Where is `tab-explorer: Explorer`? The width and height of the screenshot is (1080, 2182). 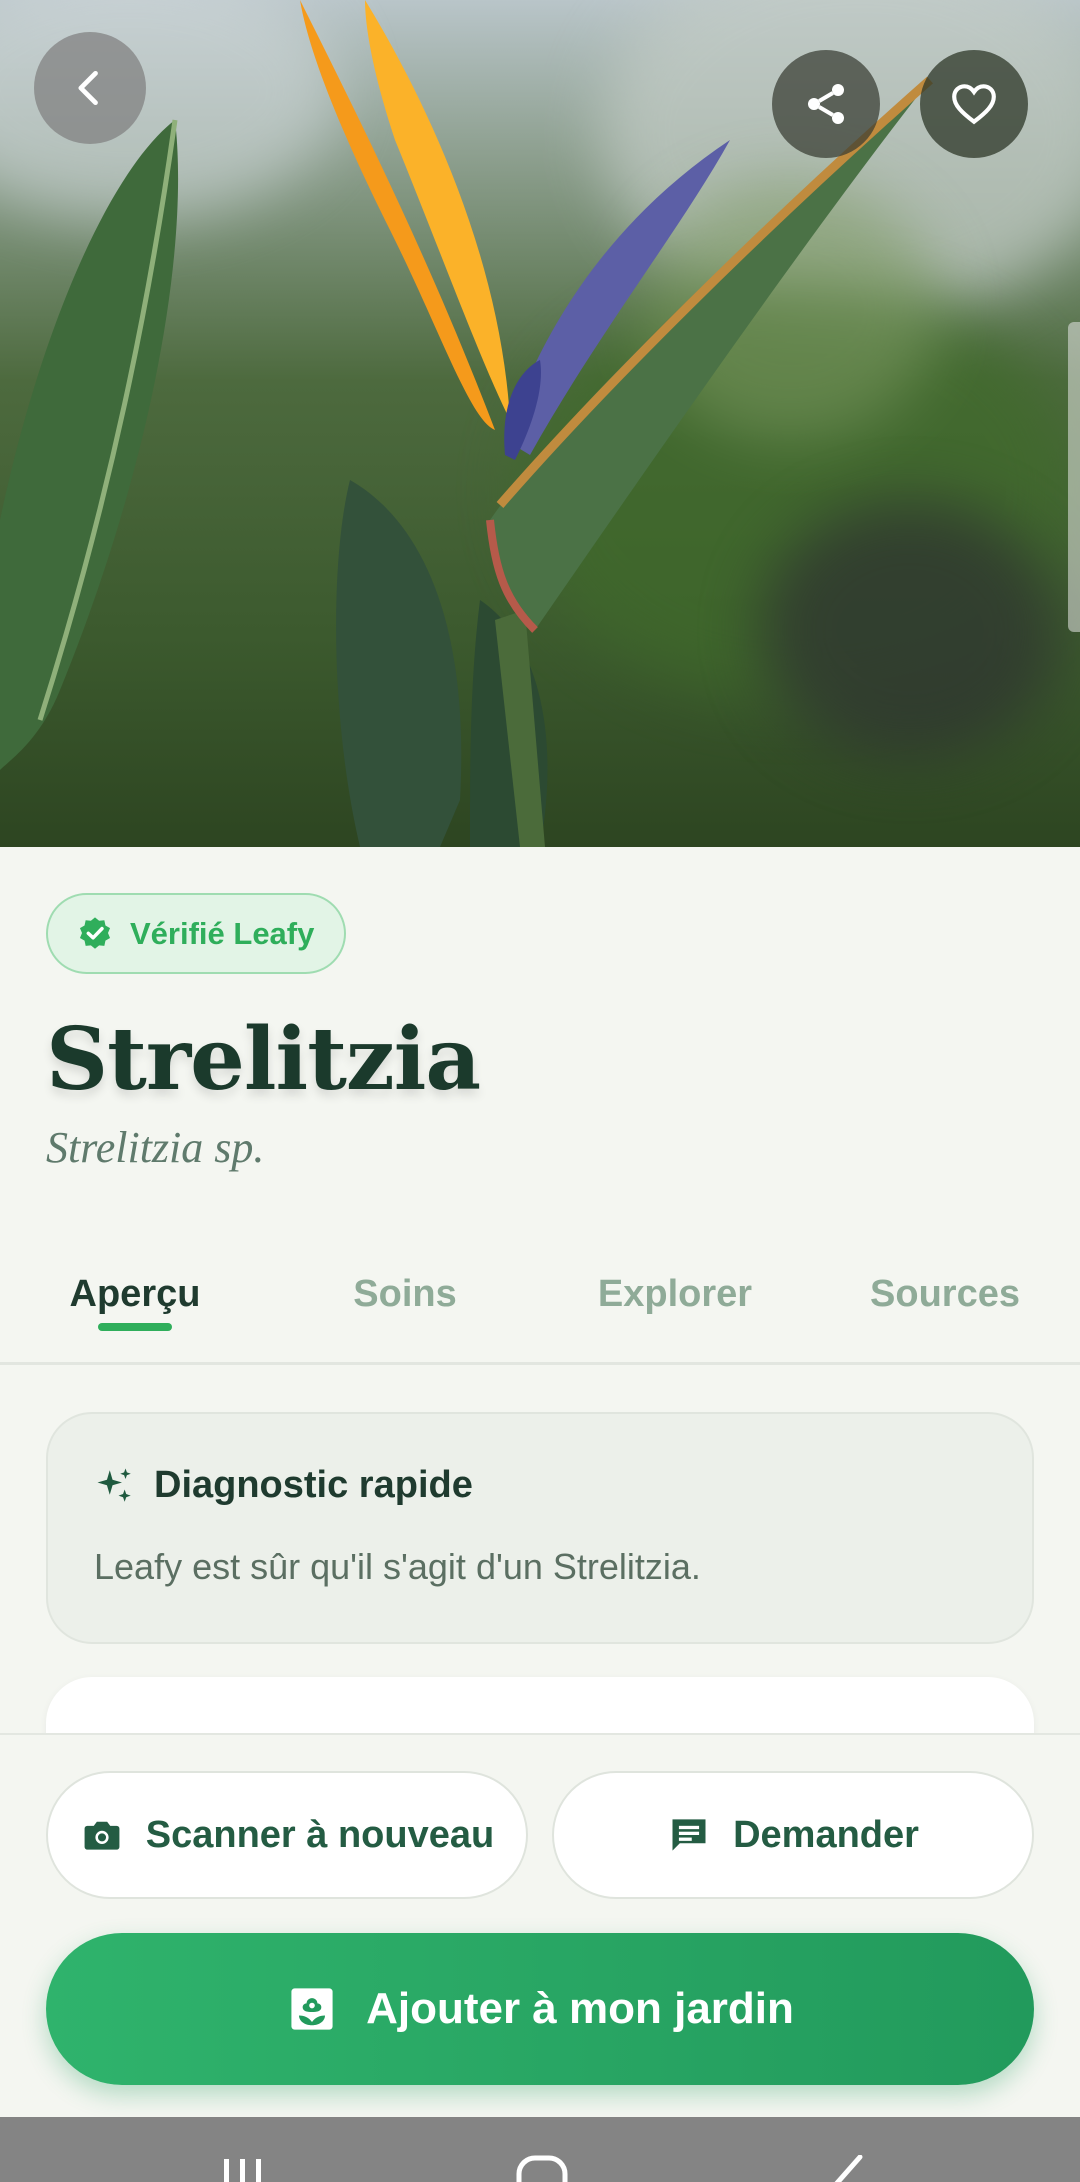
tab-explorer: Explorer is located at coordinates (675, 1302).